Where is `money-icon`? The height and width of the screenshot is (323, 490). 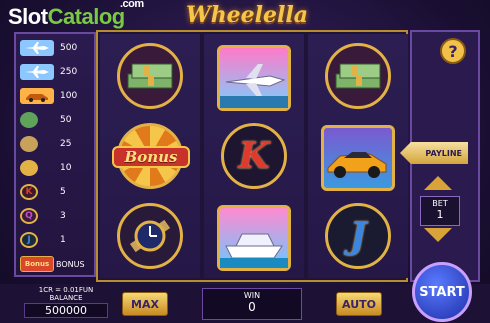 money-icon is located at coordinates (29, 120).